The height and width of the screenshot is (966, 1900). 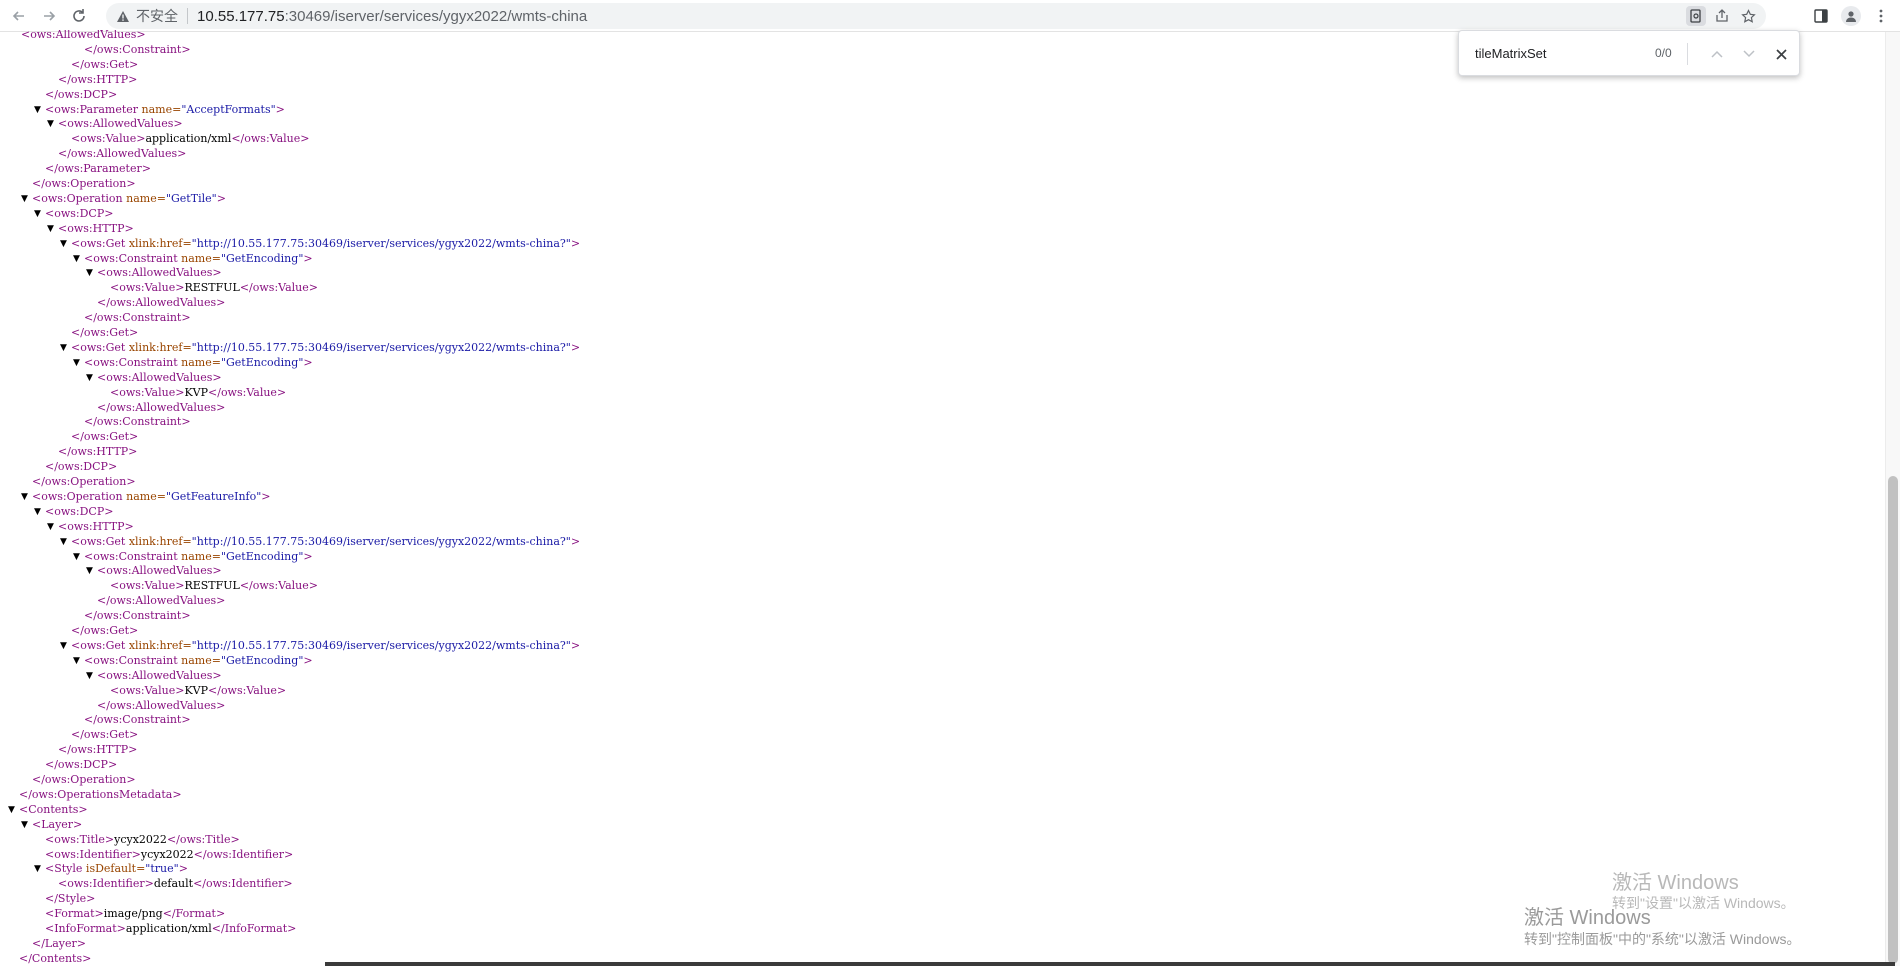 I want to click on xml-token: "GetEncoding", so click(x=262, y=556).